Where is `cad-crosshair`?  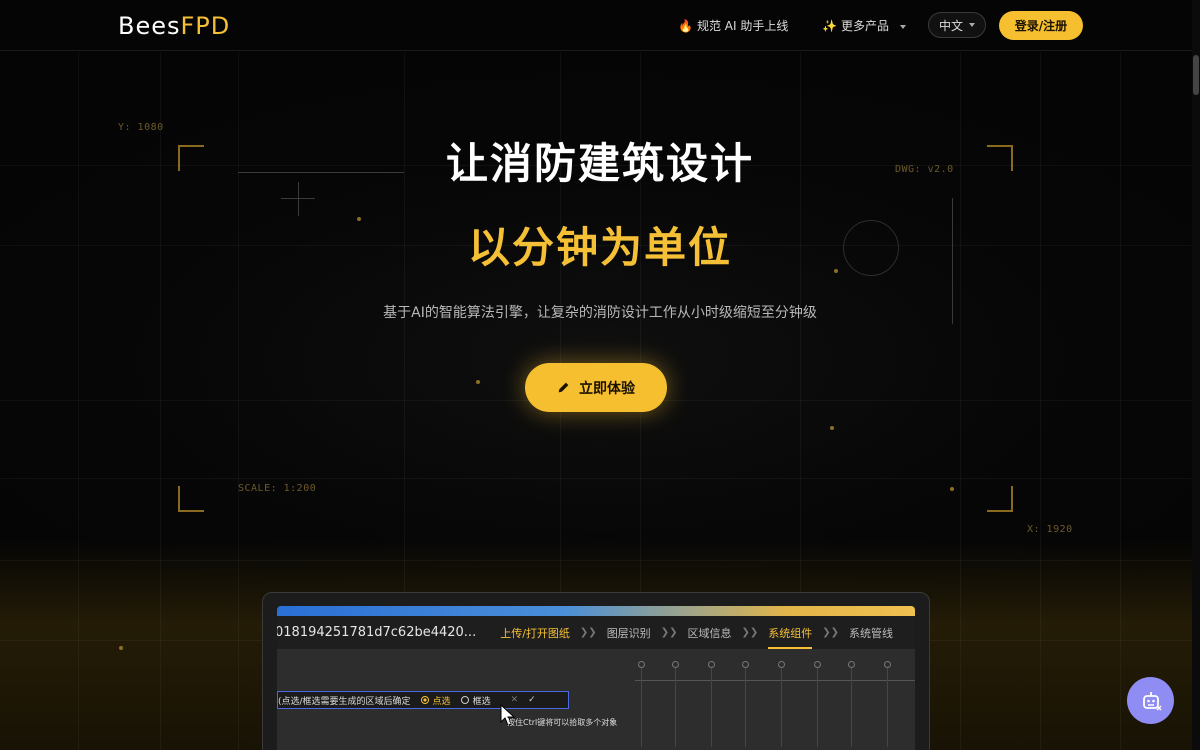 cad-crosshair is located at coordinates (298, 198).